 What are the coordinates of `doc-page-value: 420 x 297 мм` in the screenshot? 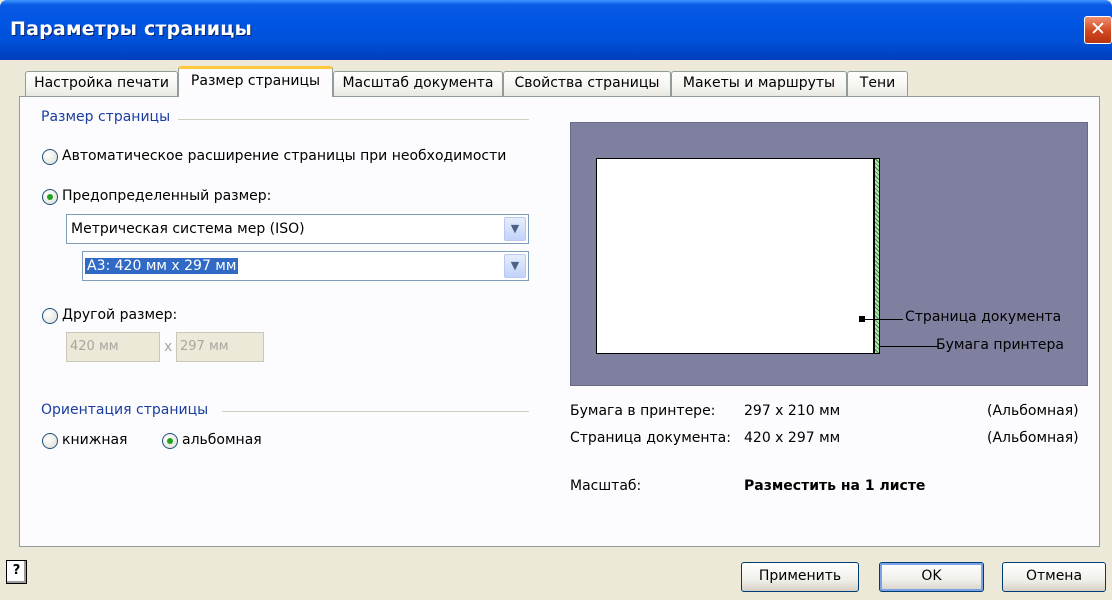 It's located at (792, 438).